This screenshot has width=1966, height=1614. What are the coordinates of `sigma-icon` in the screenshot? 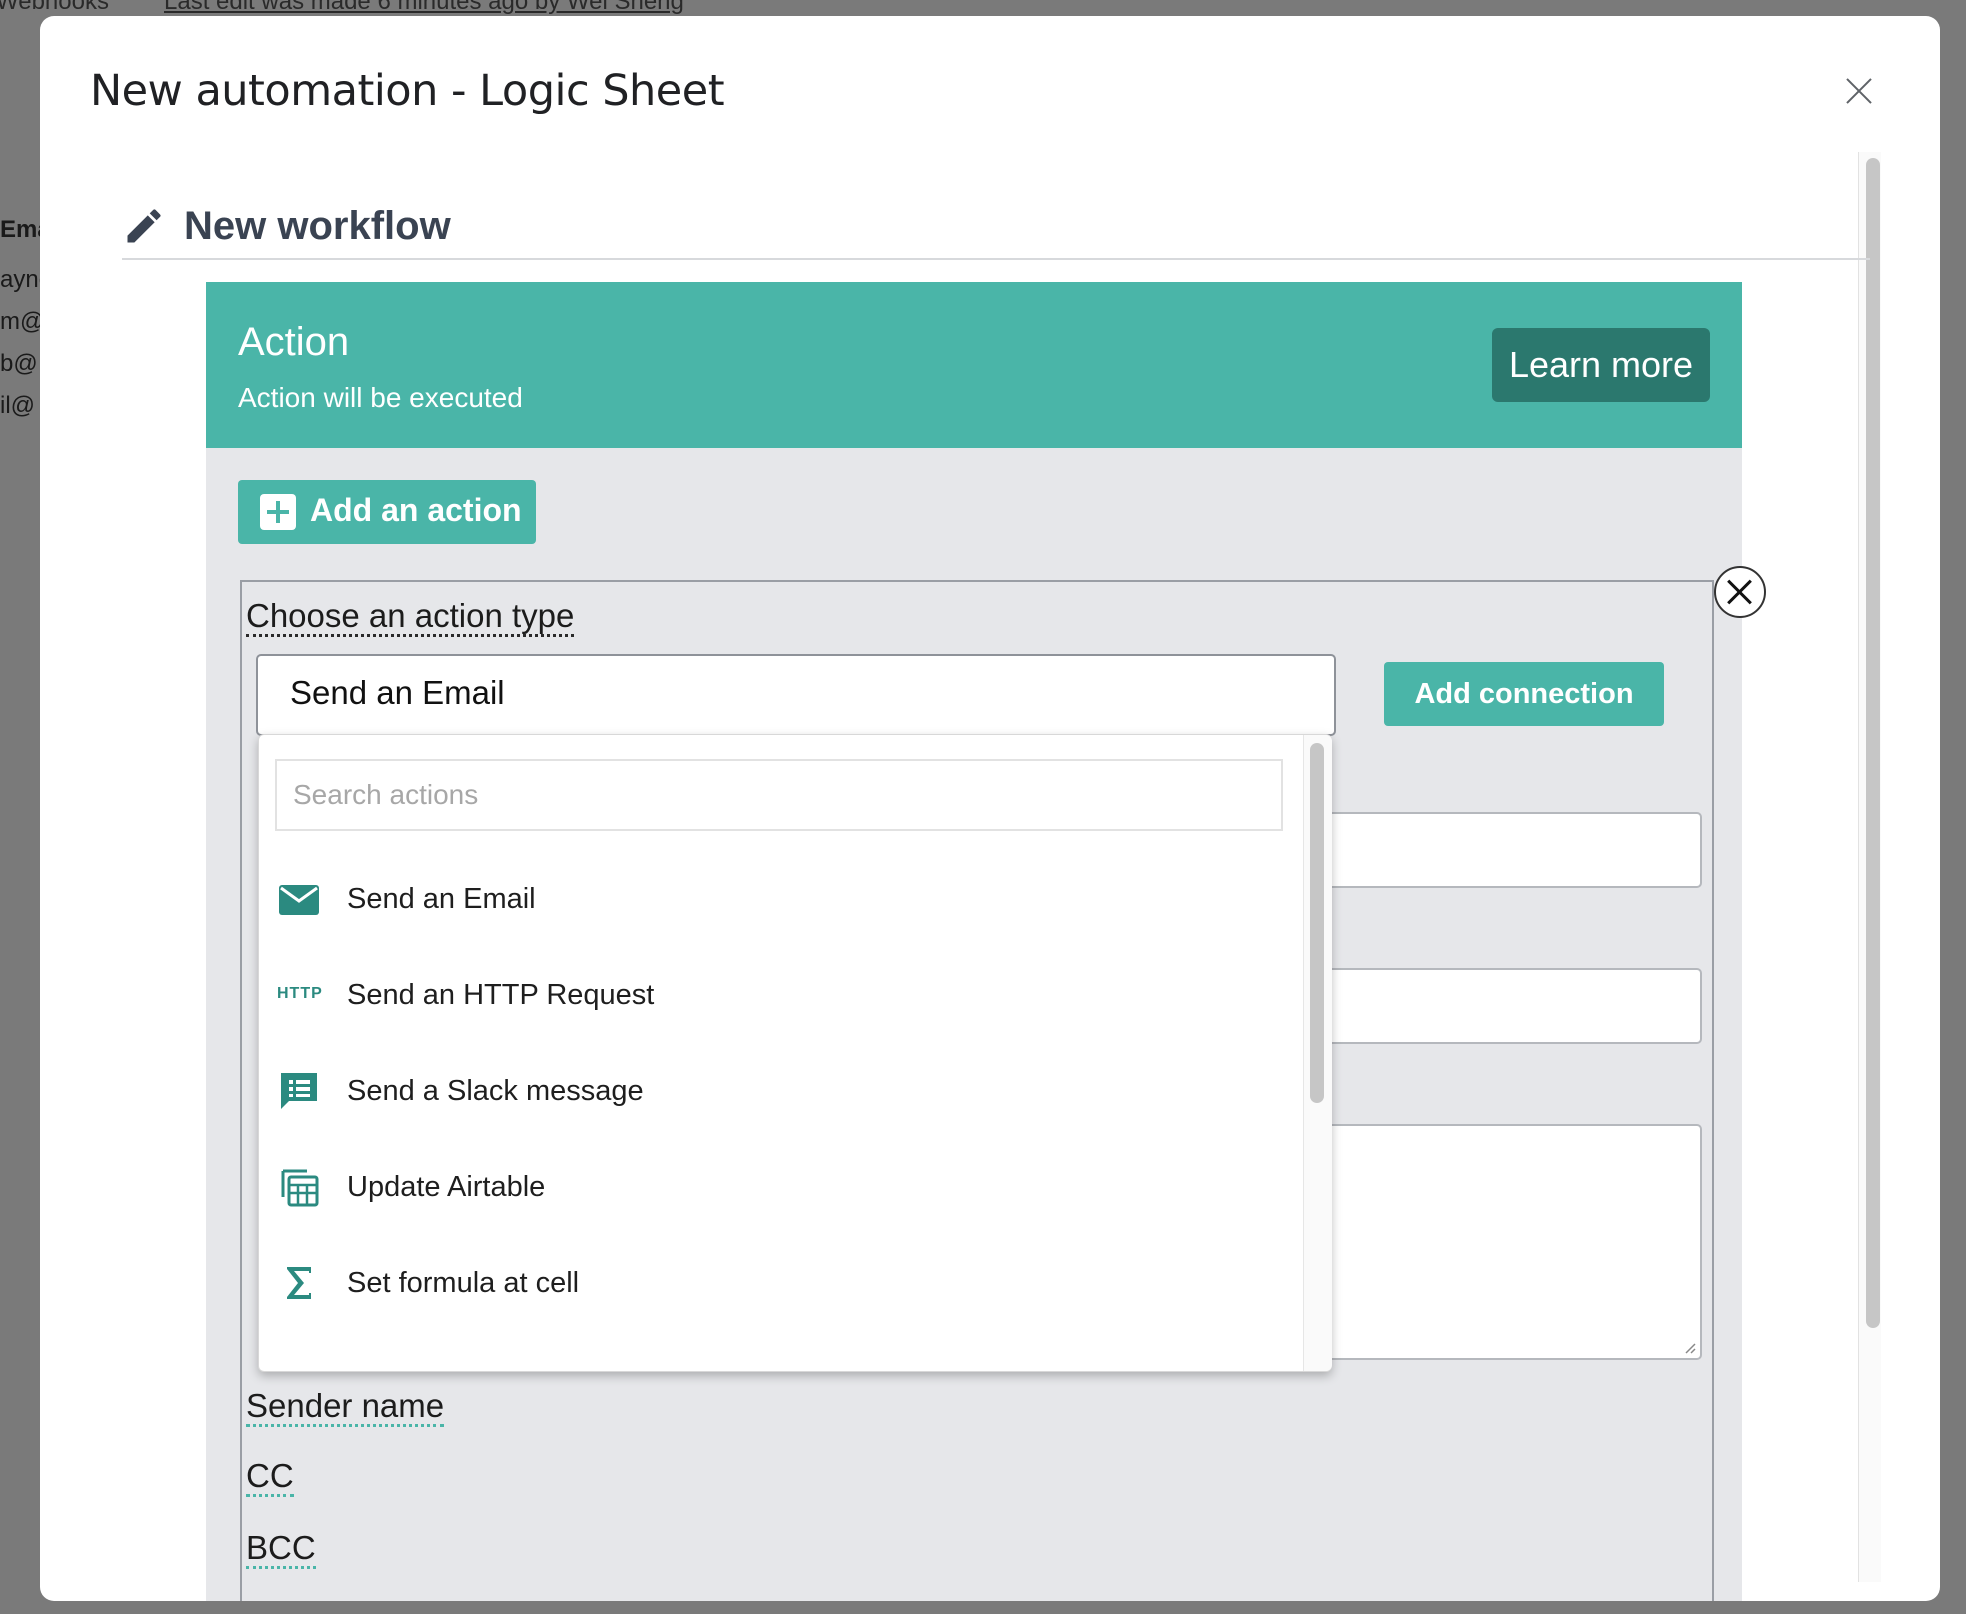 It's located at (299, 1283).